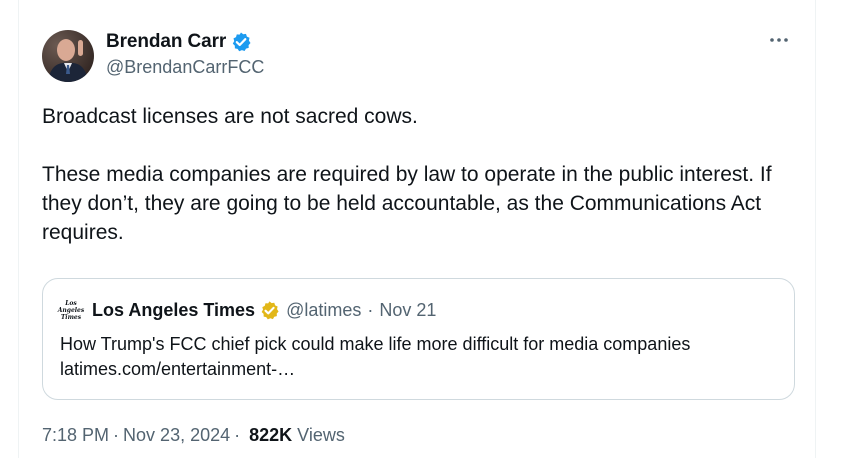 This screenshot has height=458, width=852. I want to click on avatar, so click(68, 56).